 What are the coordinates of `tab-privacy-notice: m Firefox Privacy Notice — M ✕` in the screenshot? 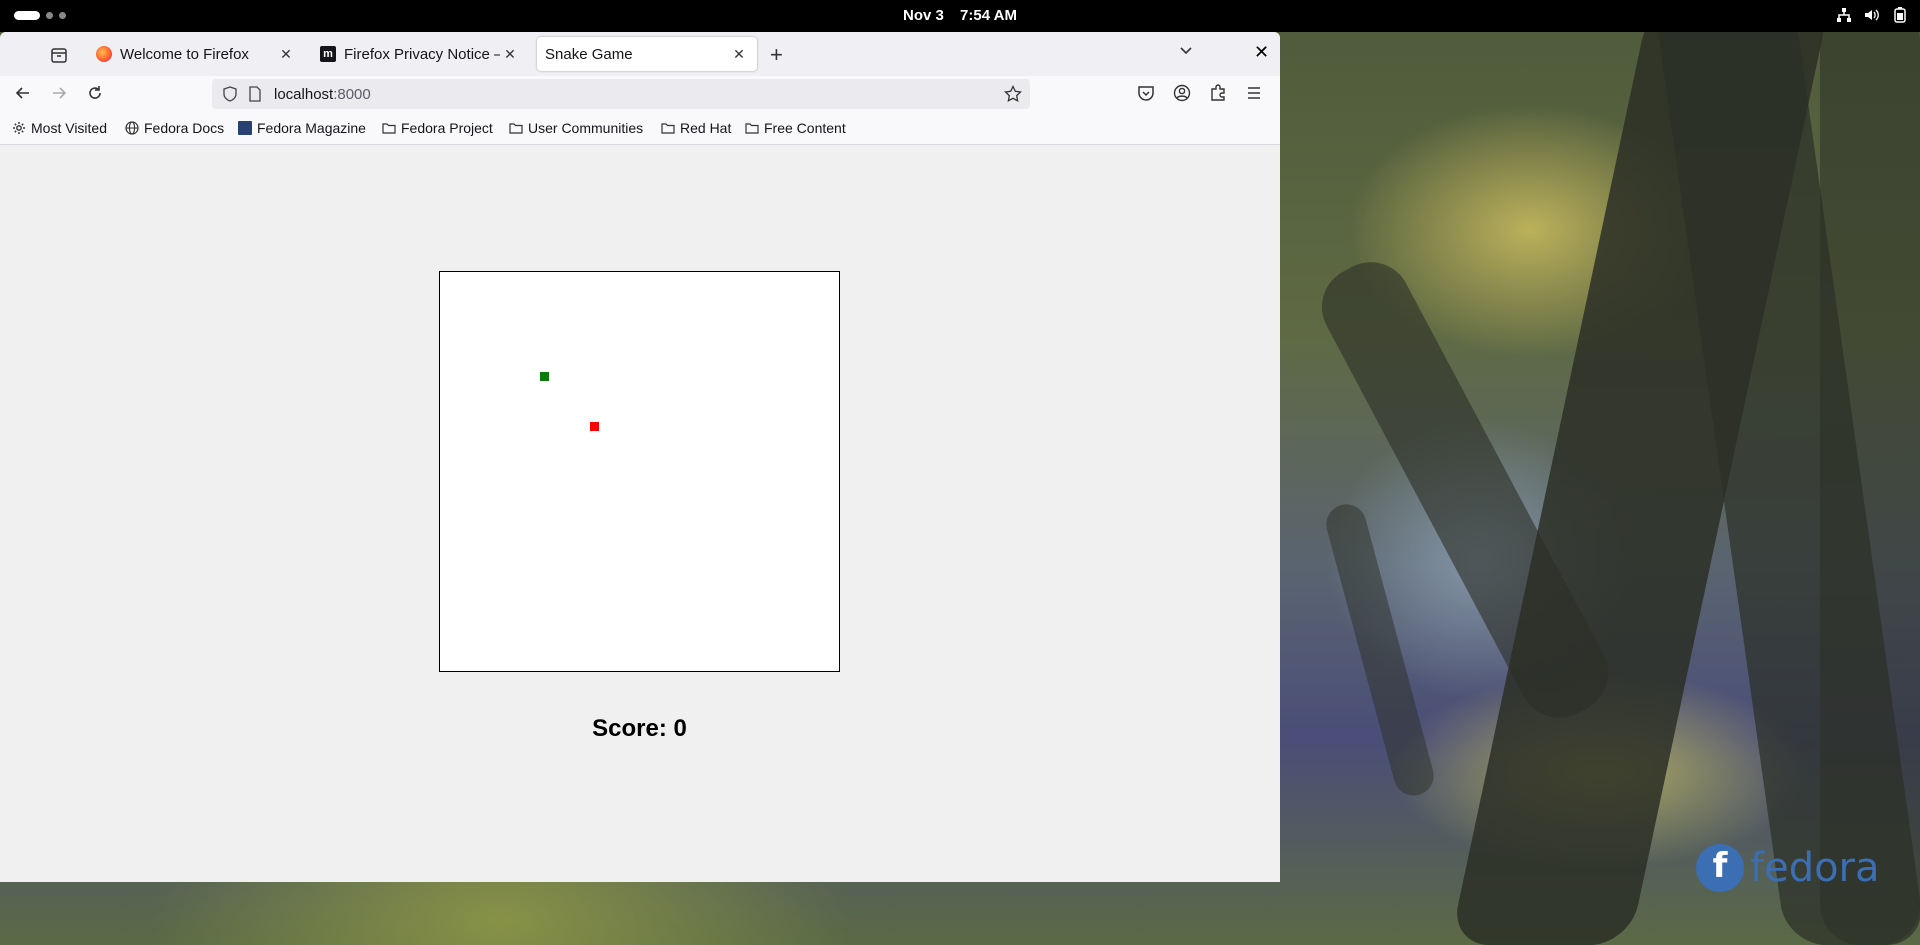 It's located at (419, 54).